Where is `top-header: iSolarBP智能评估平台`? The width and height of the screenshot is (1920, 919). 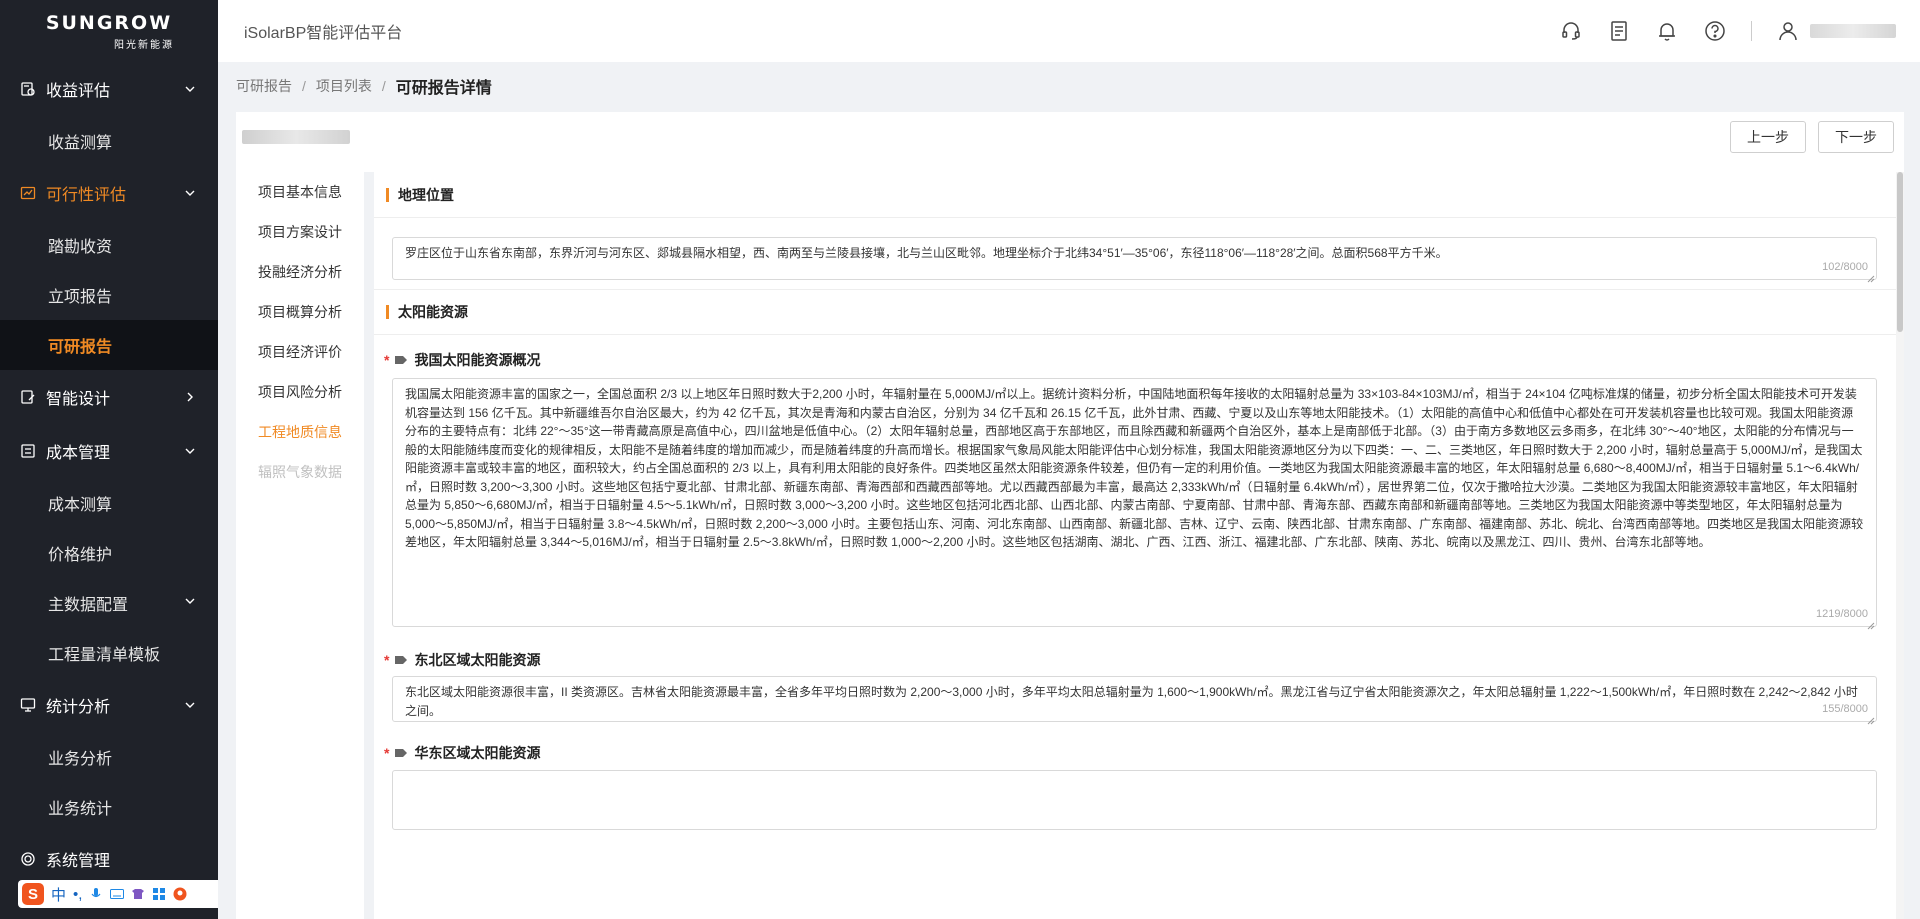
top-header: iSolarBP智能评估平台 is located at coordinates (1069, 31).